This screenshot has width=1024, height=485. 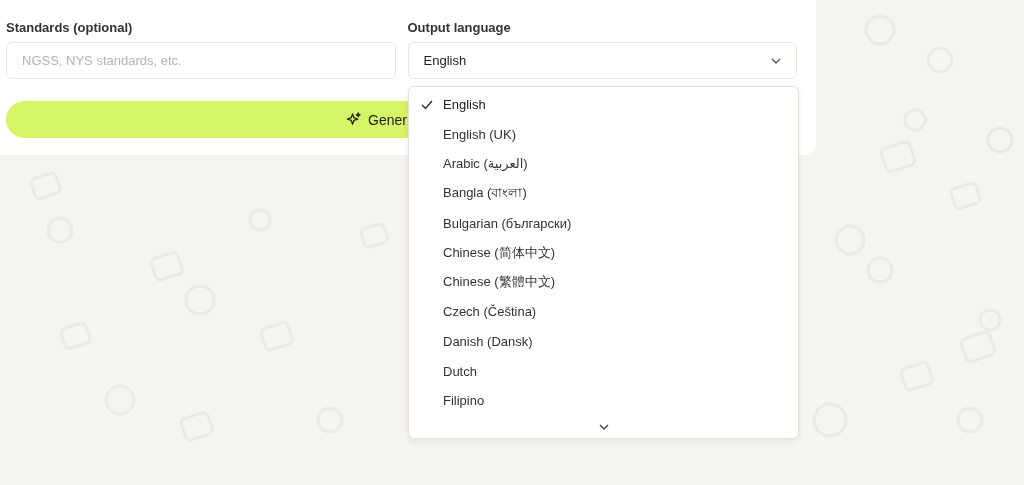 What do you see at coordinates (603, 312) in the screenshot?
I see `language-option: Czech (Čeština)` at bounding box center [603, 312].